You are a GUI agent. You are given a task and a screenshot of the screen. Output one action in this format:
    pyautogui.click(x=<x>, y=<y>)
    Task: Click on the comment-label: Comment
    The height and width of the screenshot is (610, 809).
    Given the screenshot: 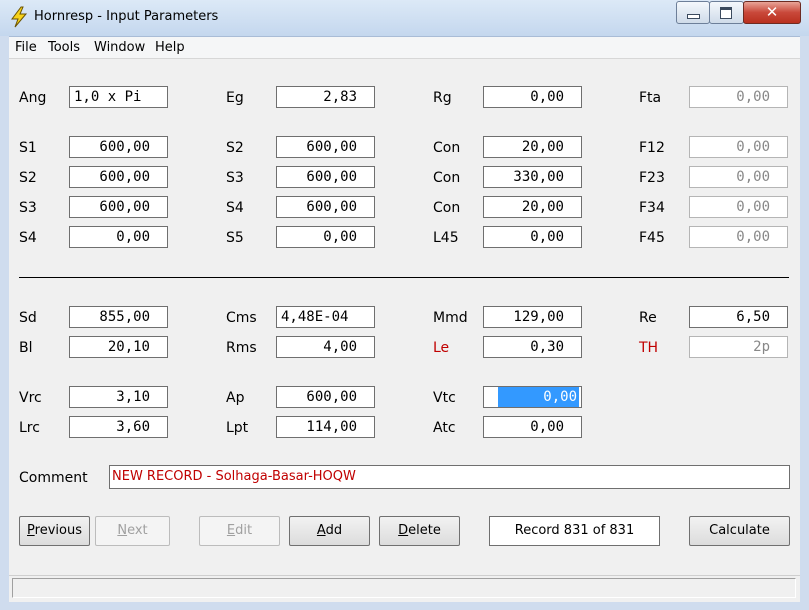 What is the action you would take?
    pyautogui.click(x=53, y=478)
    